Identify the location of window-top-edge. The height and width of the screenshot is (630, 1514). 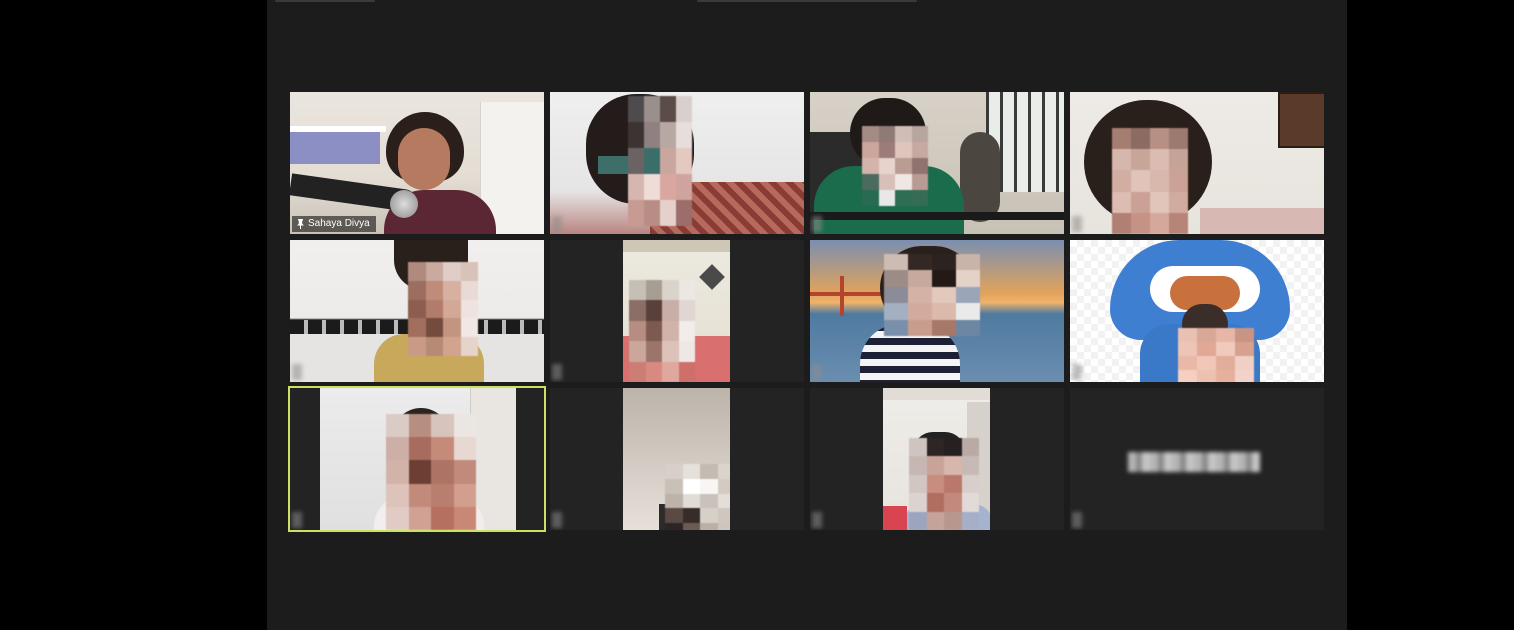
(325, 1).